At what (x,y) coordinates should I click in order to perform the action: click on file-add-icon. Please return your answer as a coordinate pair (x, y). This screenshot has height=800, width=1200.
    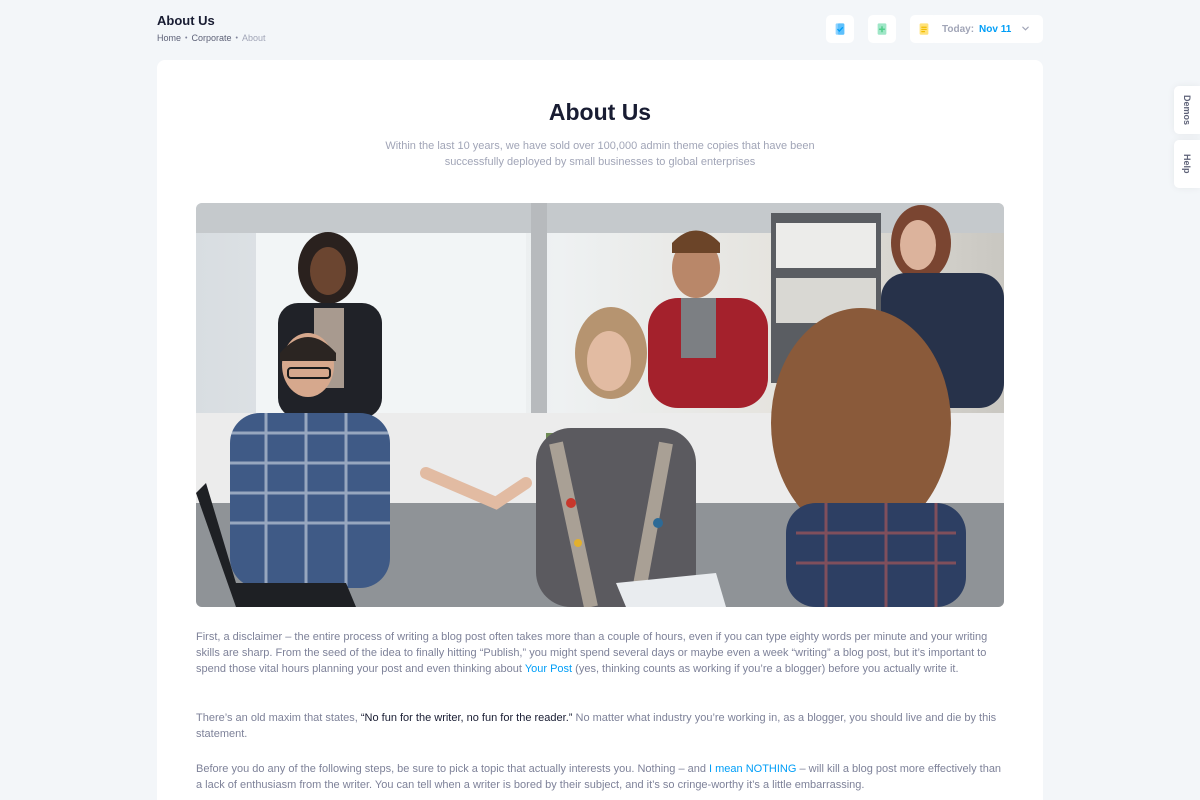
    Looking at the image, I should click on (882, 29).